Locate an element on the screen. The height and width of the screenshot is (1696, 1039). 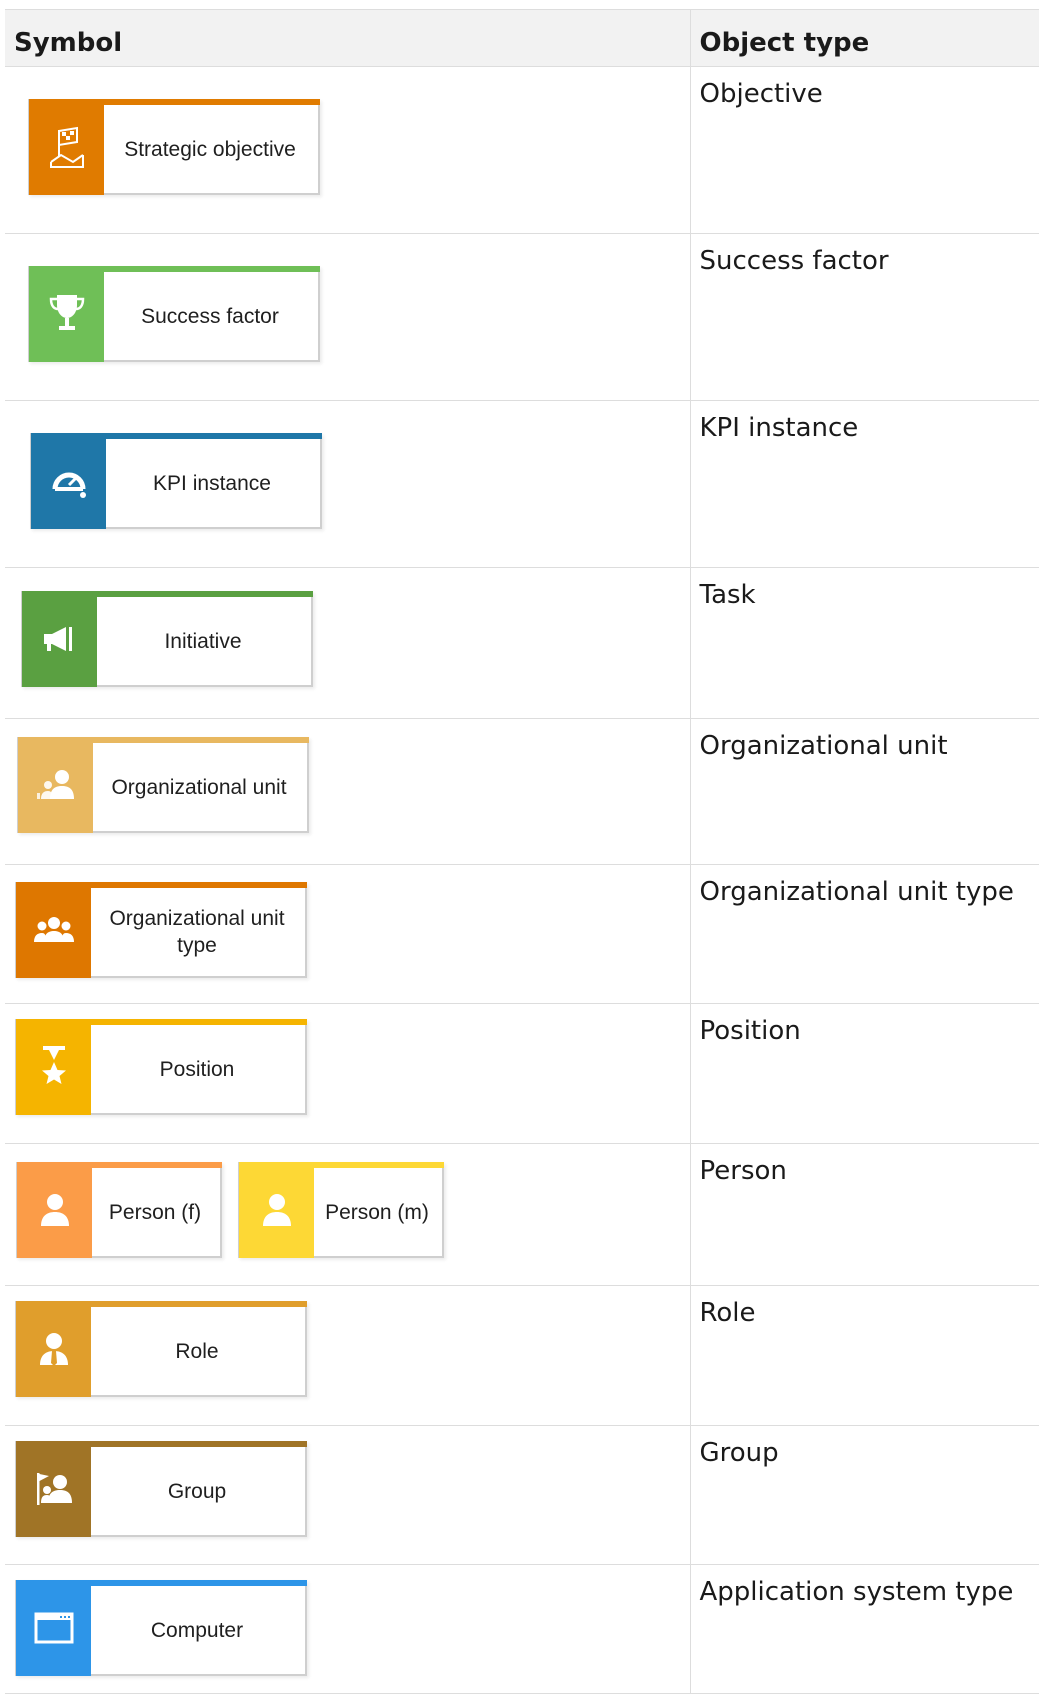
object-type-cell: Position is located at coordinates (864, 1073).